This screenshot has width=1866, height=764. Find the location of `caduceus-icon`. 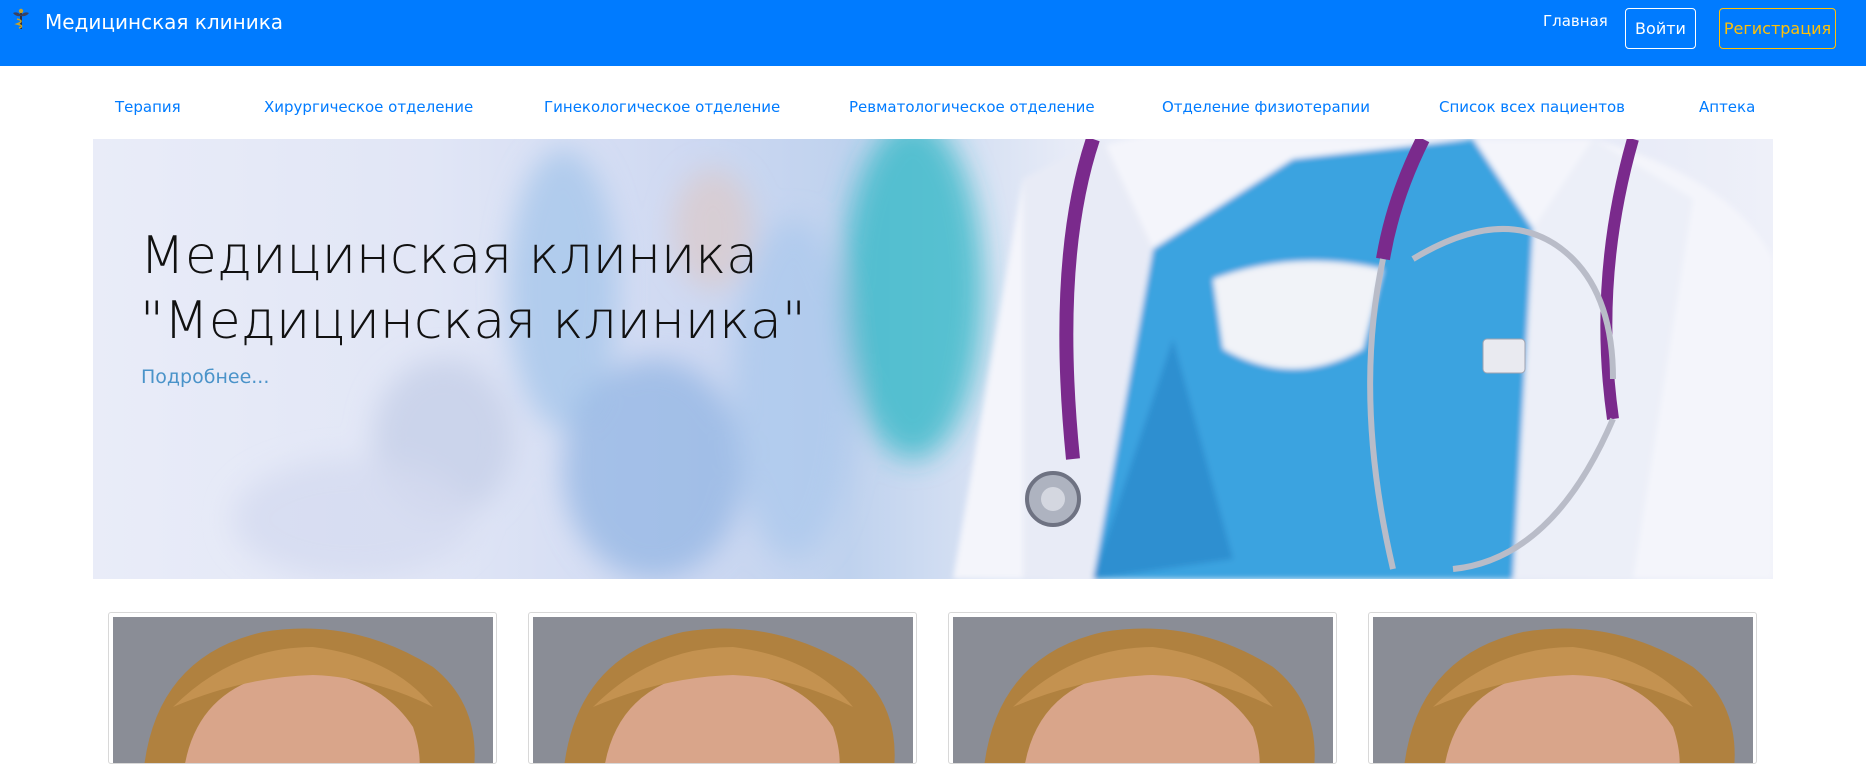

caduceus-icon is located at coordinates (21, 19).